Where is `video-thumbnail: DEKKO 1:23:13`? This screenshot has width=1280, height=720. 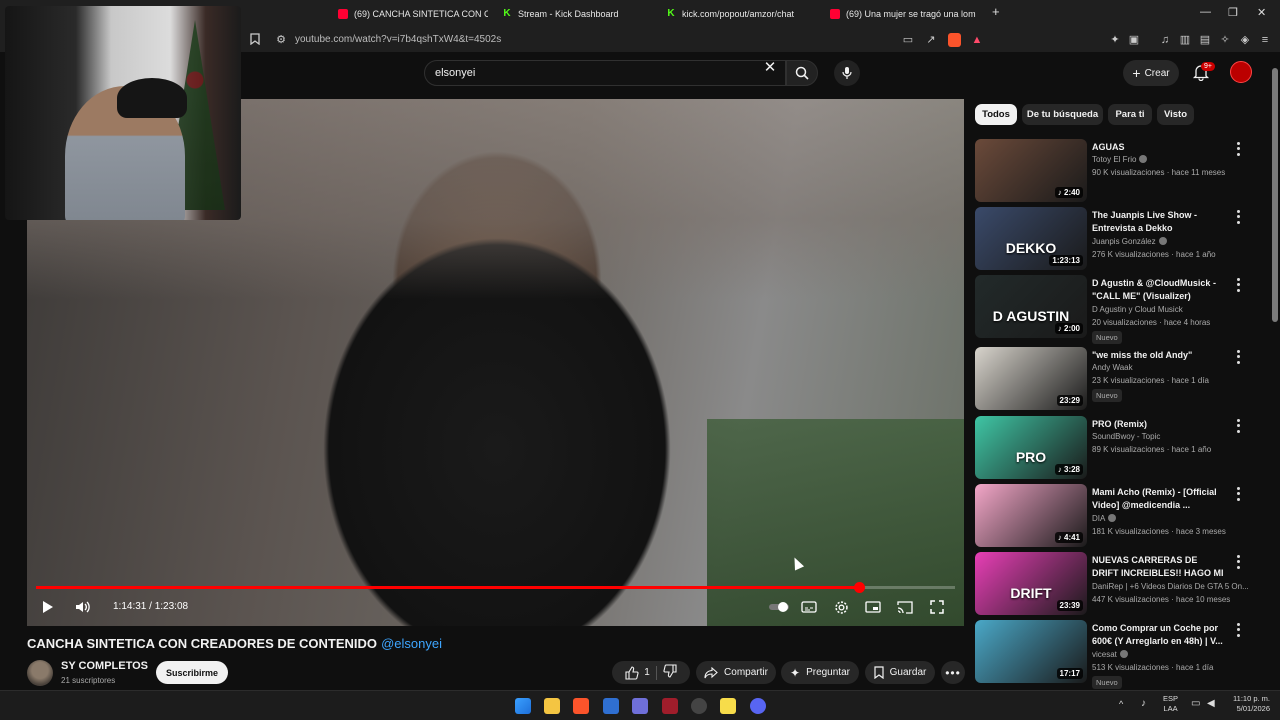
video-thumbnail: DEKKO 1:23:13 is located at coordinates (1031, 238).